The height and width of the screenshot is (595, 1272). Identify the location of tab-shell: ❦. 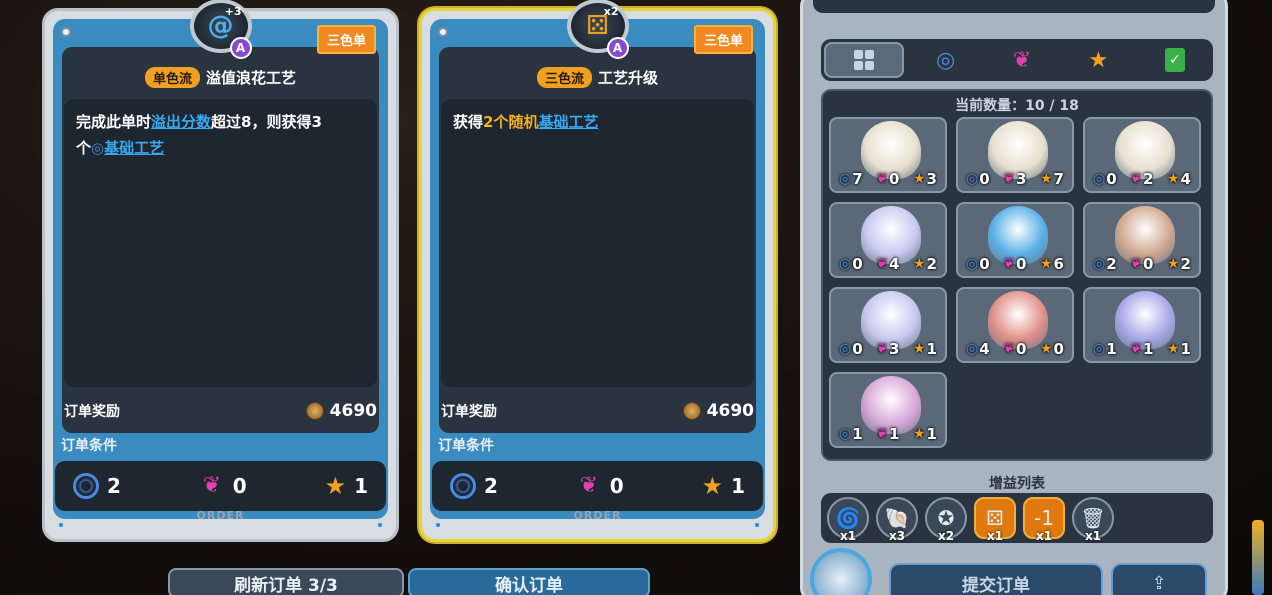
(1022, 60).